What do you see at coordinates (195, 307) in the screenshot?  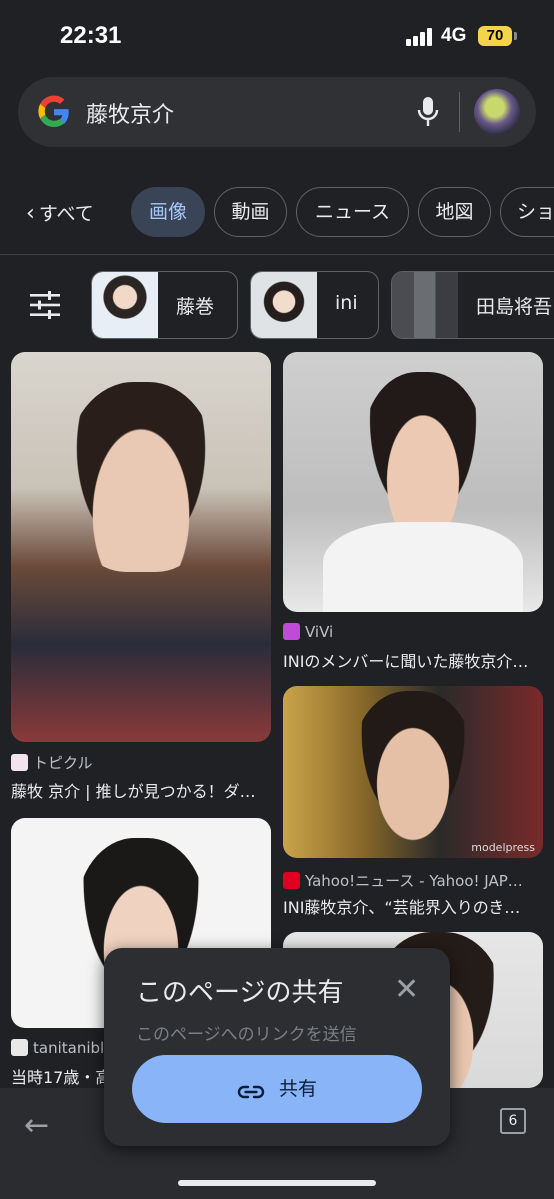 I see `filter-chip-label: 藤巻` at bounding box center [195, 307].